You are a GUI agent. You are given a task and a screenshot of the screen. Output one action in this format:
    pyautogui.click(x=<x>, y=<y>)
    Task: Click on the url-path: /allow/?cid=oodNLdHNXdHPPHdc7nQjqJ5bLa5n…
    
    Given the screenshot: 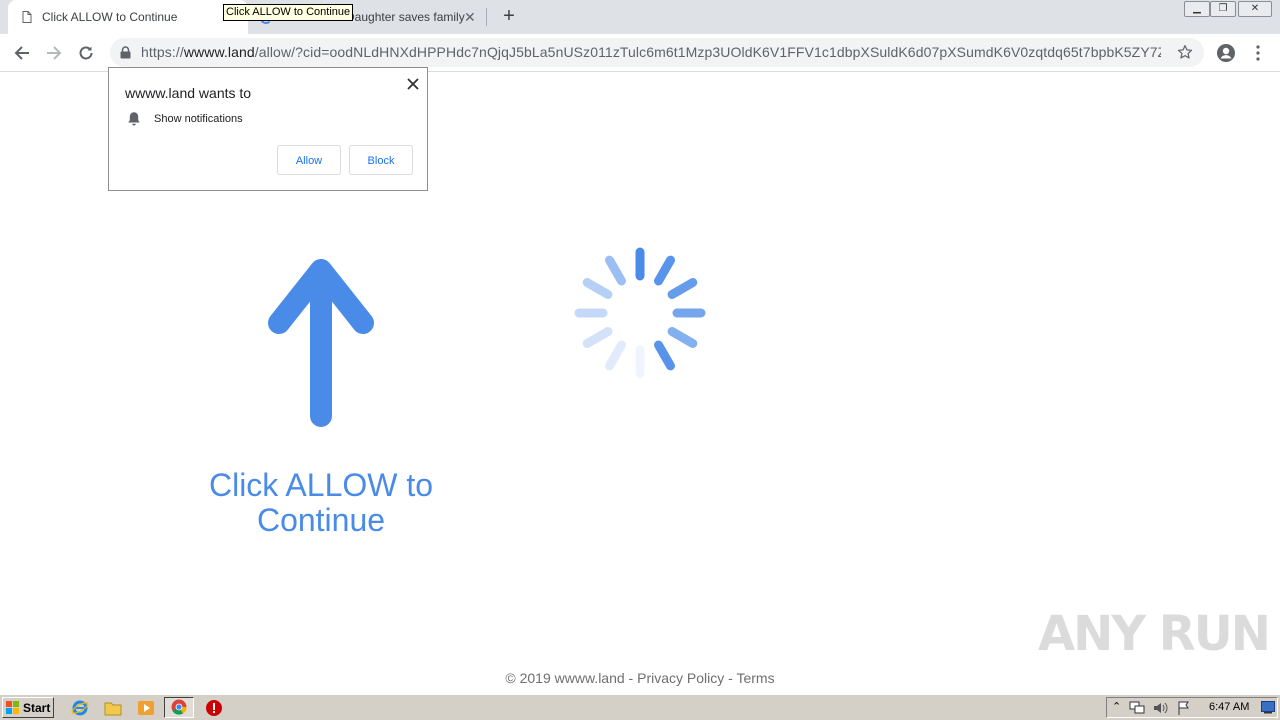 What is the action you would take?
    pyautogui.click(x=707, y=52)
    